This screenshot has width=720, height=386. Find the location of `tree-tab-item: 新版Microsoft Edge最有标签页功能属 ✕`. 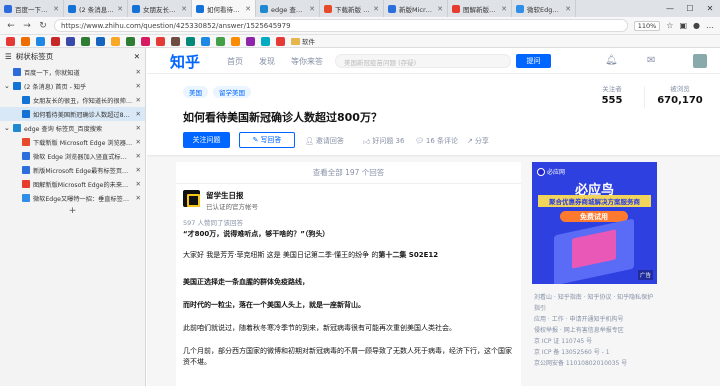

tree-tab-item: 新版Microsoft Edge最有标签页功能属 ✕ is located at coordinates (72, 170).